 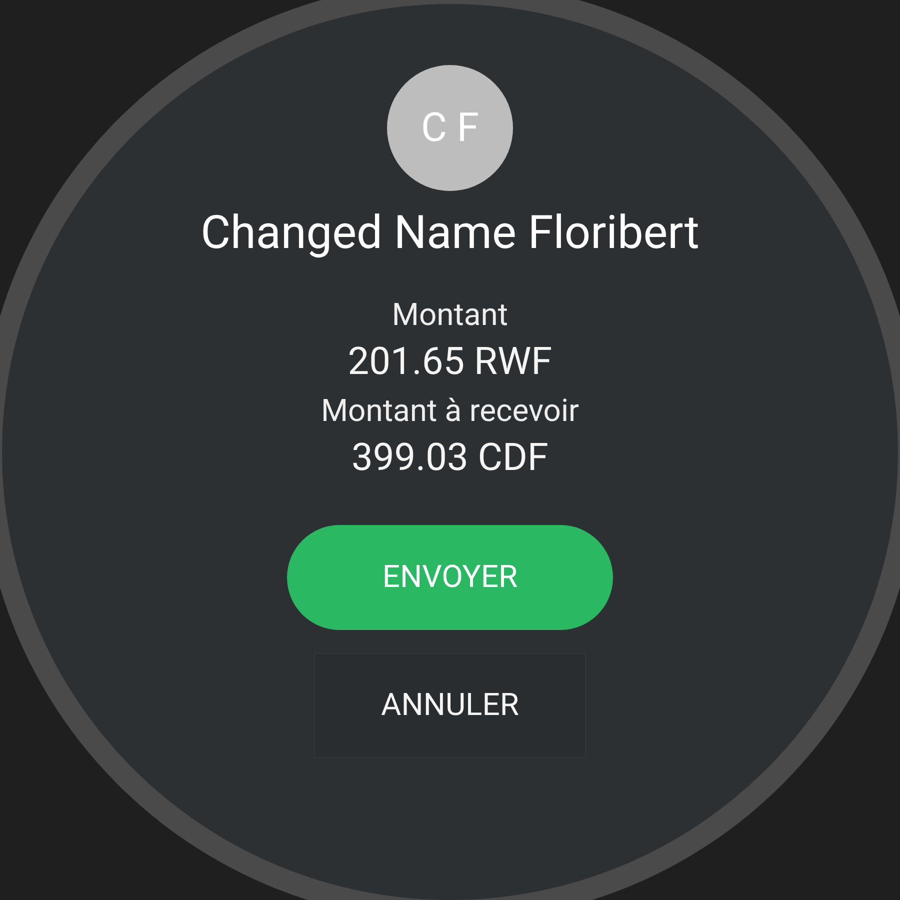 What do you see at coordinates (449, 411) in the screenshot?
I see `amount-label: Montant à recevoir` at bounding box center [449, 411].